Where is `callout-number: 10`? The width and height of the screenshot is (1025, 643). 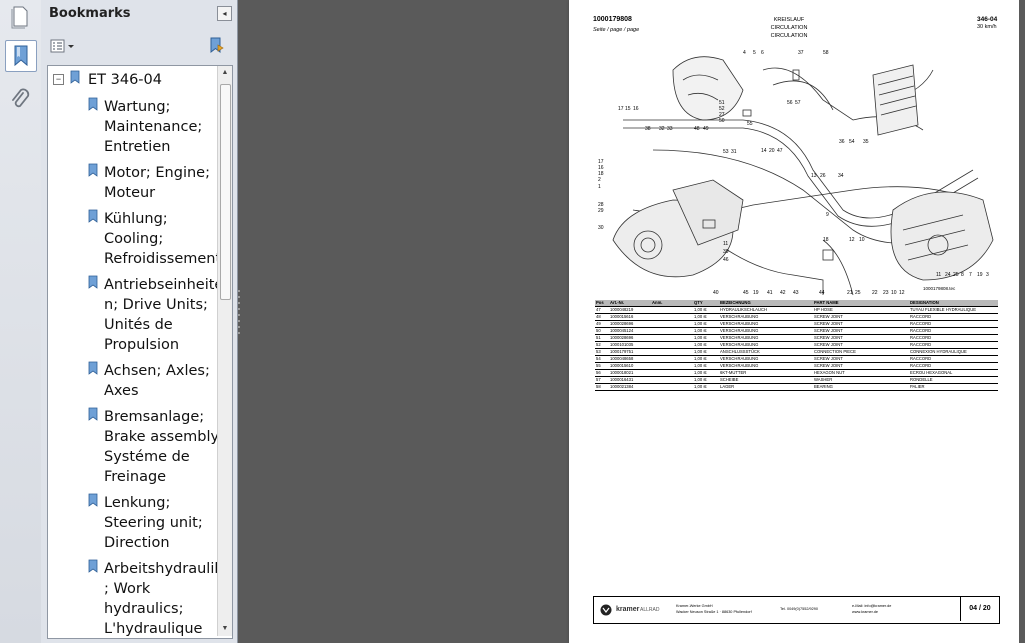 callout-number: 10 is located at coordinates (894, 293).